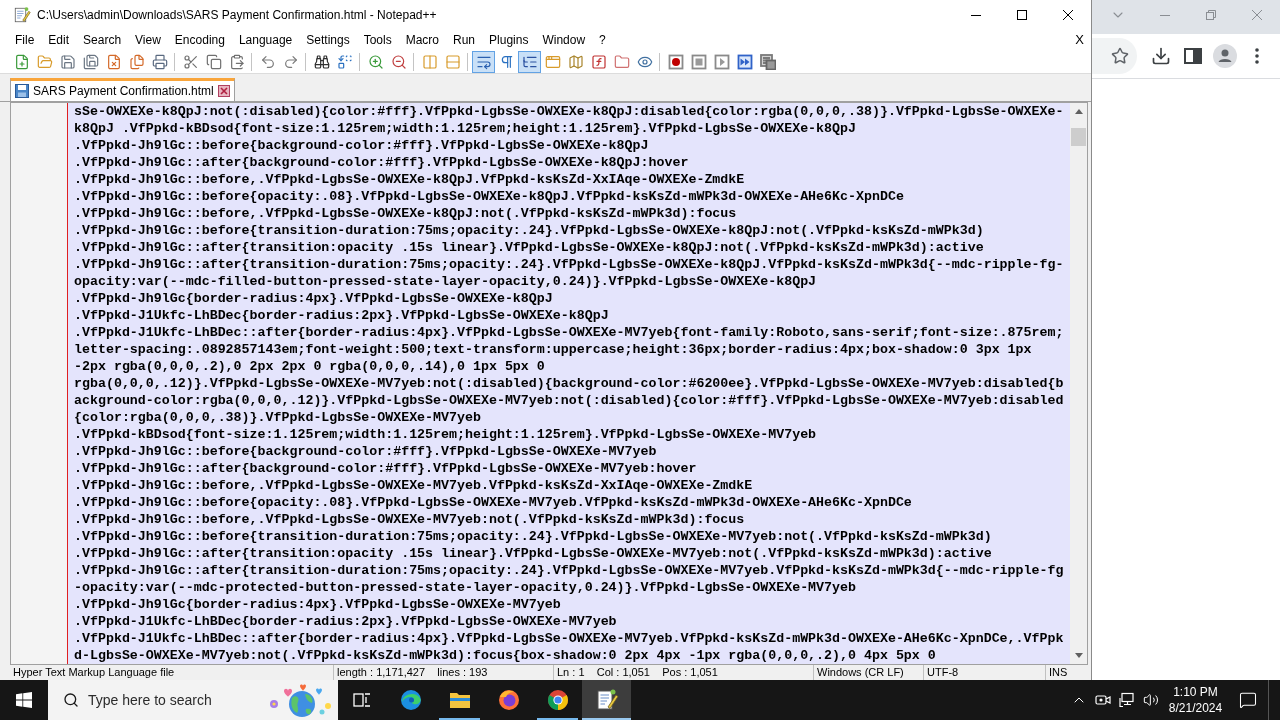 This screenshot has height=720, width=1280. Describe the element at coordinates (362, 700) in the screenshot. I see `task-view-icon` at that location.